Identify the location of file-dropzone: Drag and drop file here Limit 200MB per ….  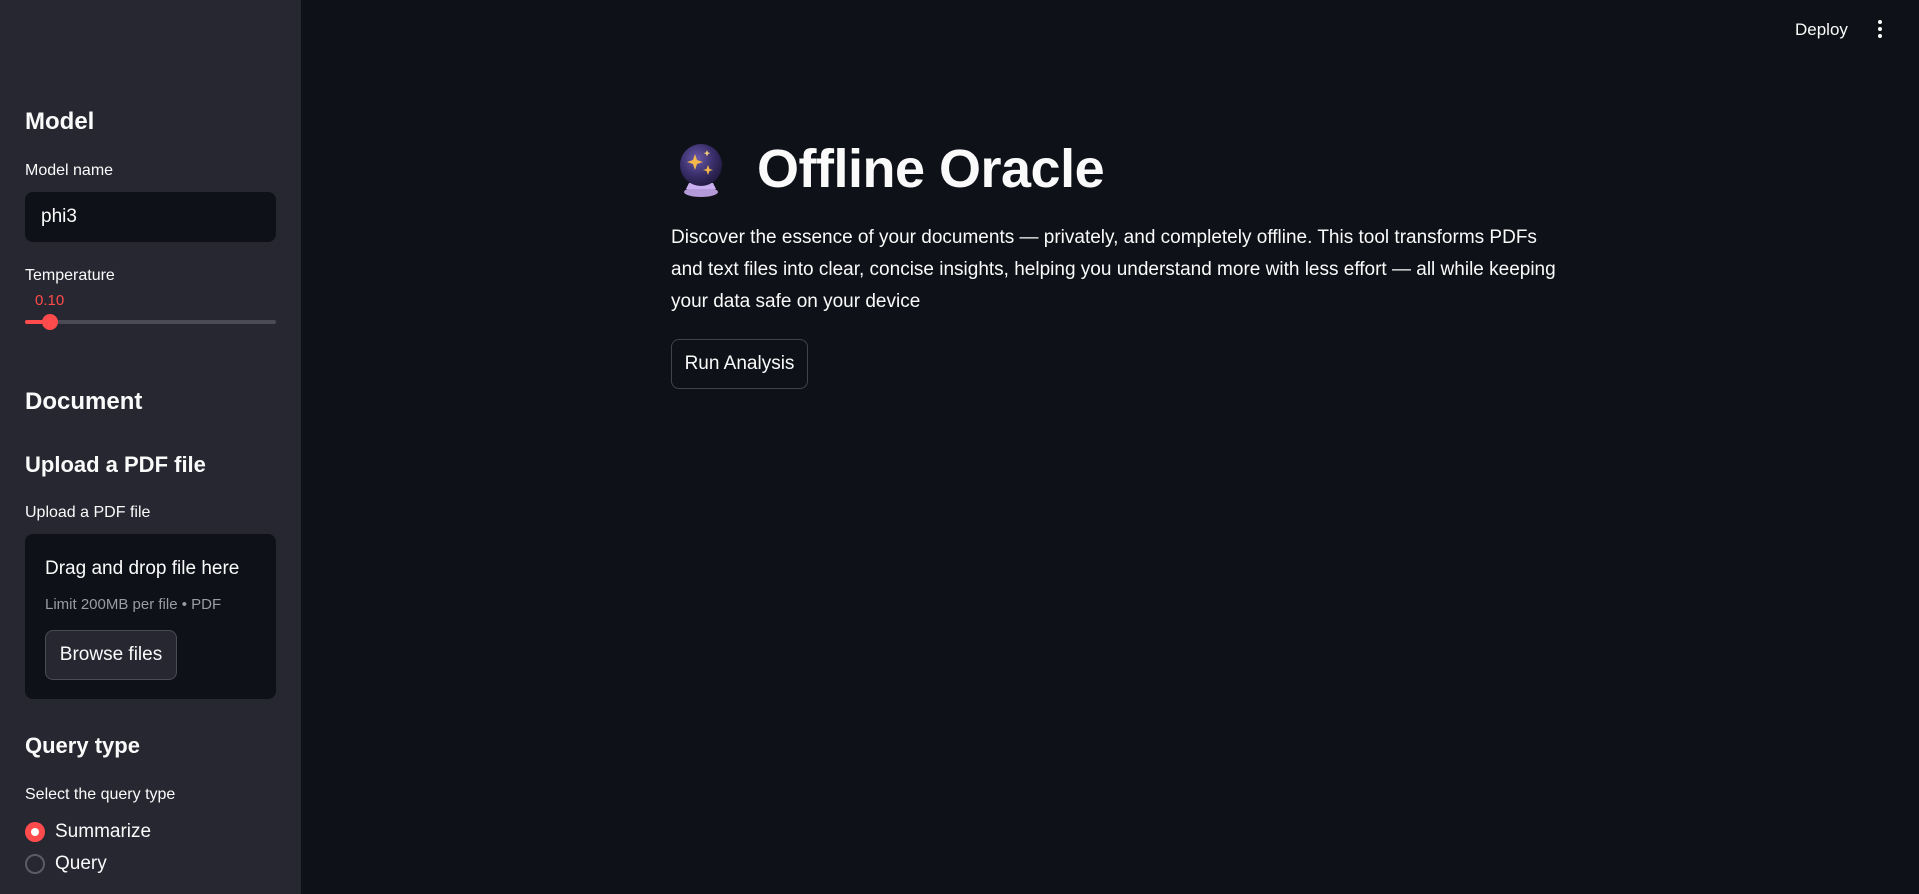
(150, 616).